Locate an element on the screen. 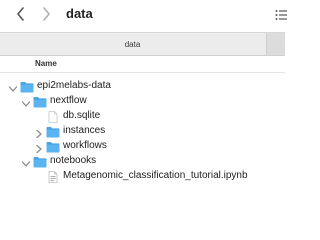 Image resolution: width=320 pixels, height=240 pixels. back-button is located at coordinates (20, 14).